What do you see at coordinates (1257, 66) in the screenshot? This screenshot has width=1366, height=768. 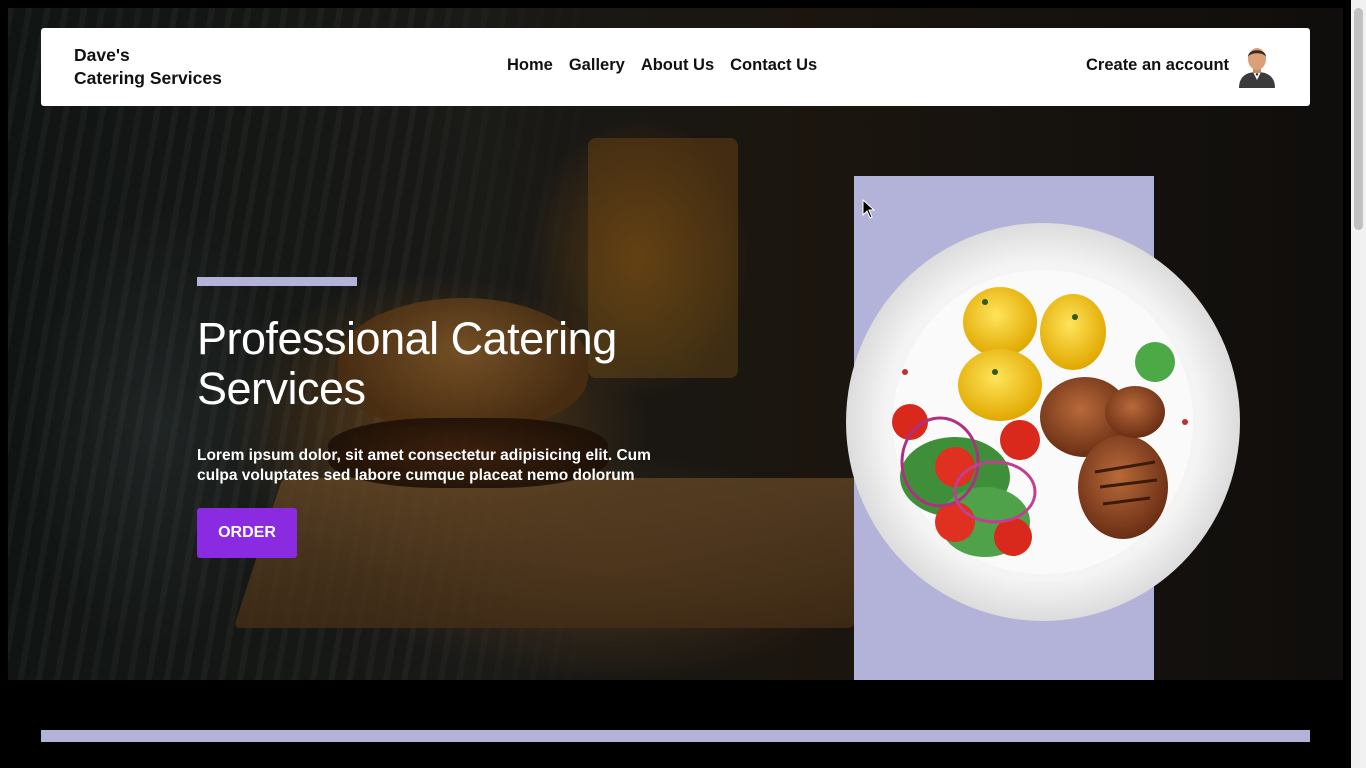 I see `user-avatar-icon` at bounding box center [1257, 66].